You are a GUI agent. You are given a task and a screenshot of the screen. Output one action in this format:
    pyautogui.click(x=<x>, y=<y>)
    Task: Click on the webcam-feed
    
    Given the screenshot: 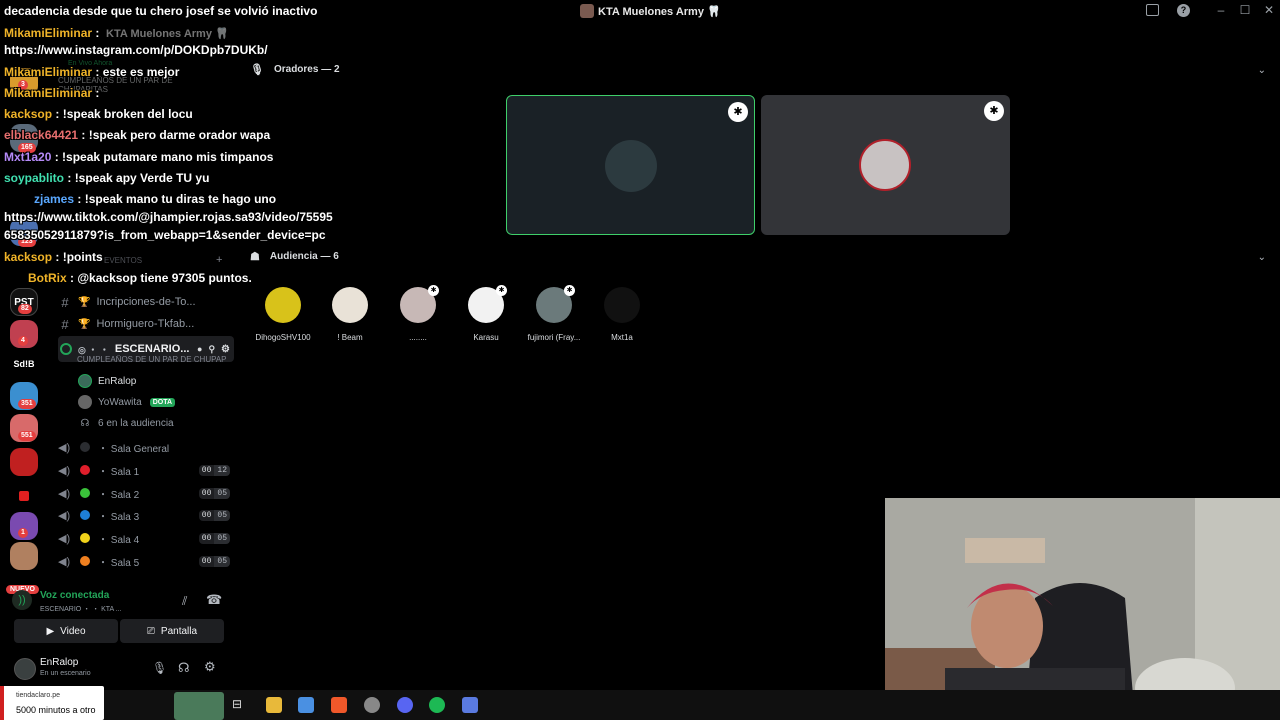 What is the action you would take?
    pyautogui.click(x=1082, y=609)
    